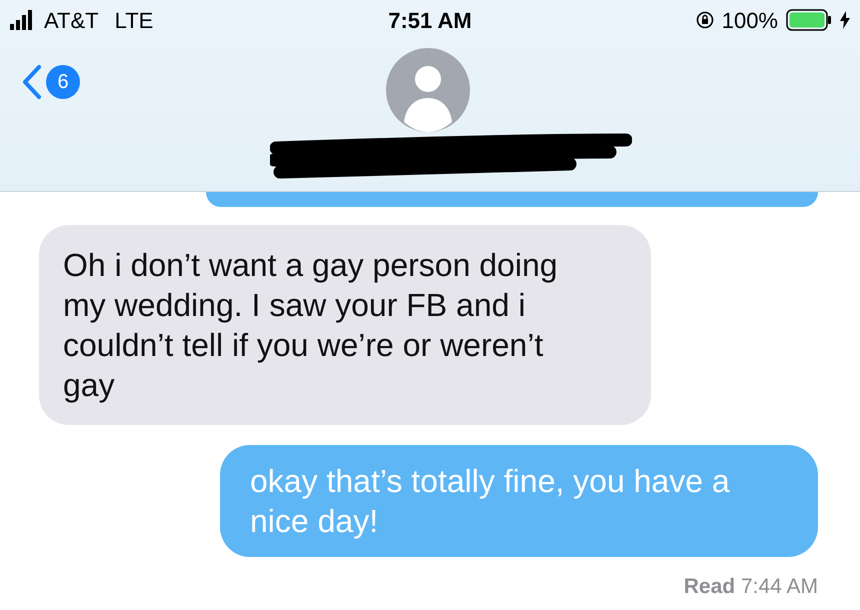 The image size is (860, 610). I want to click on message-bubble: okay that’s totally fine, you have a nice day!, so click(519, 501).